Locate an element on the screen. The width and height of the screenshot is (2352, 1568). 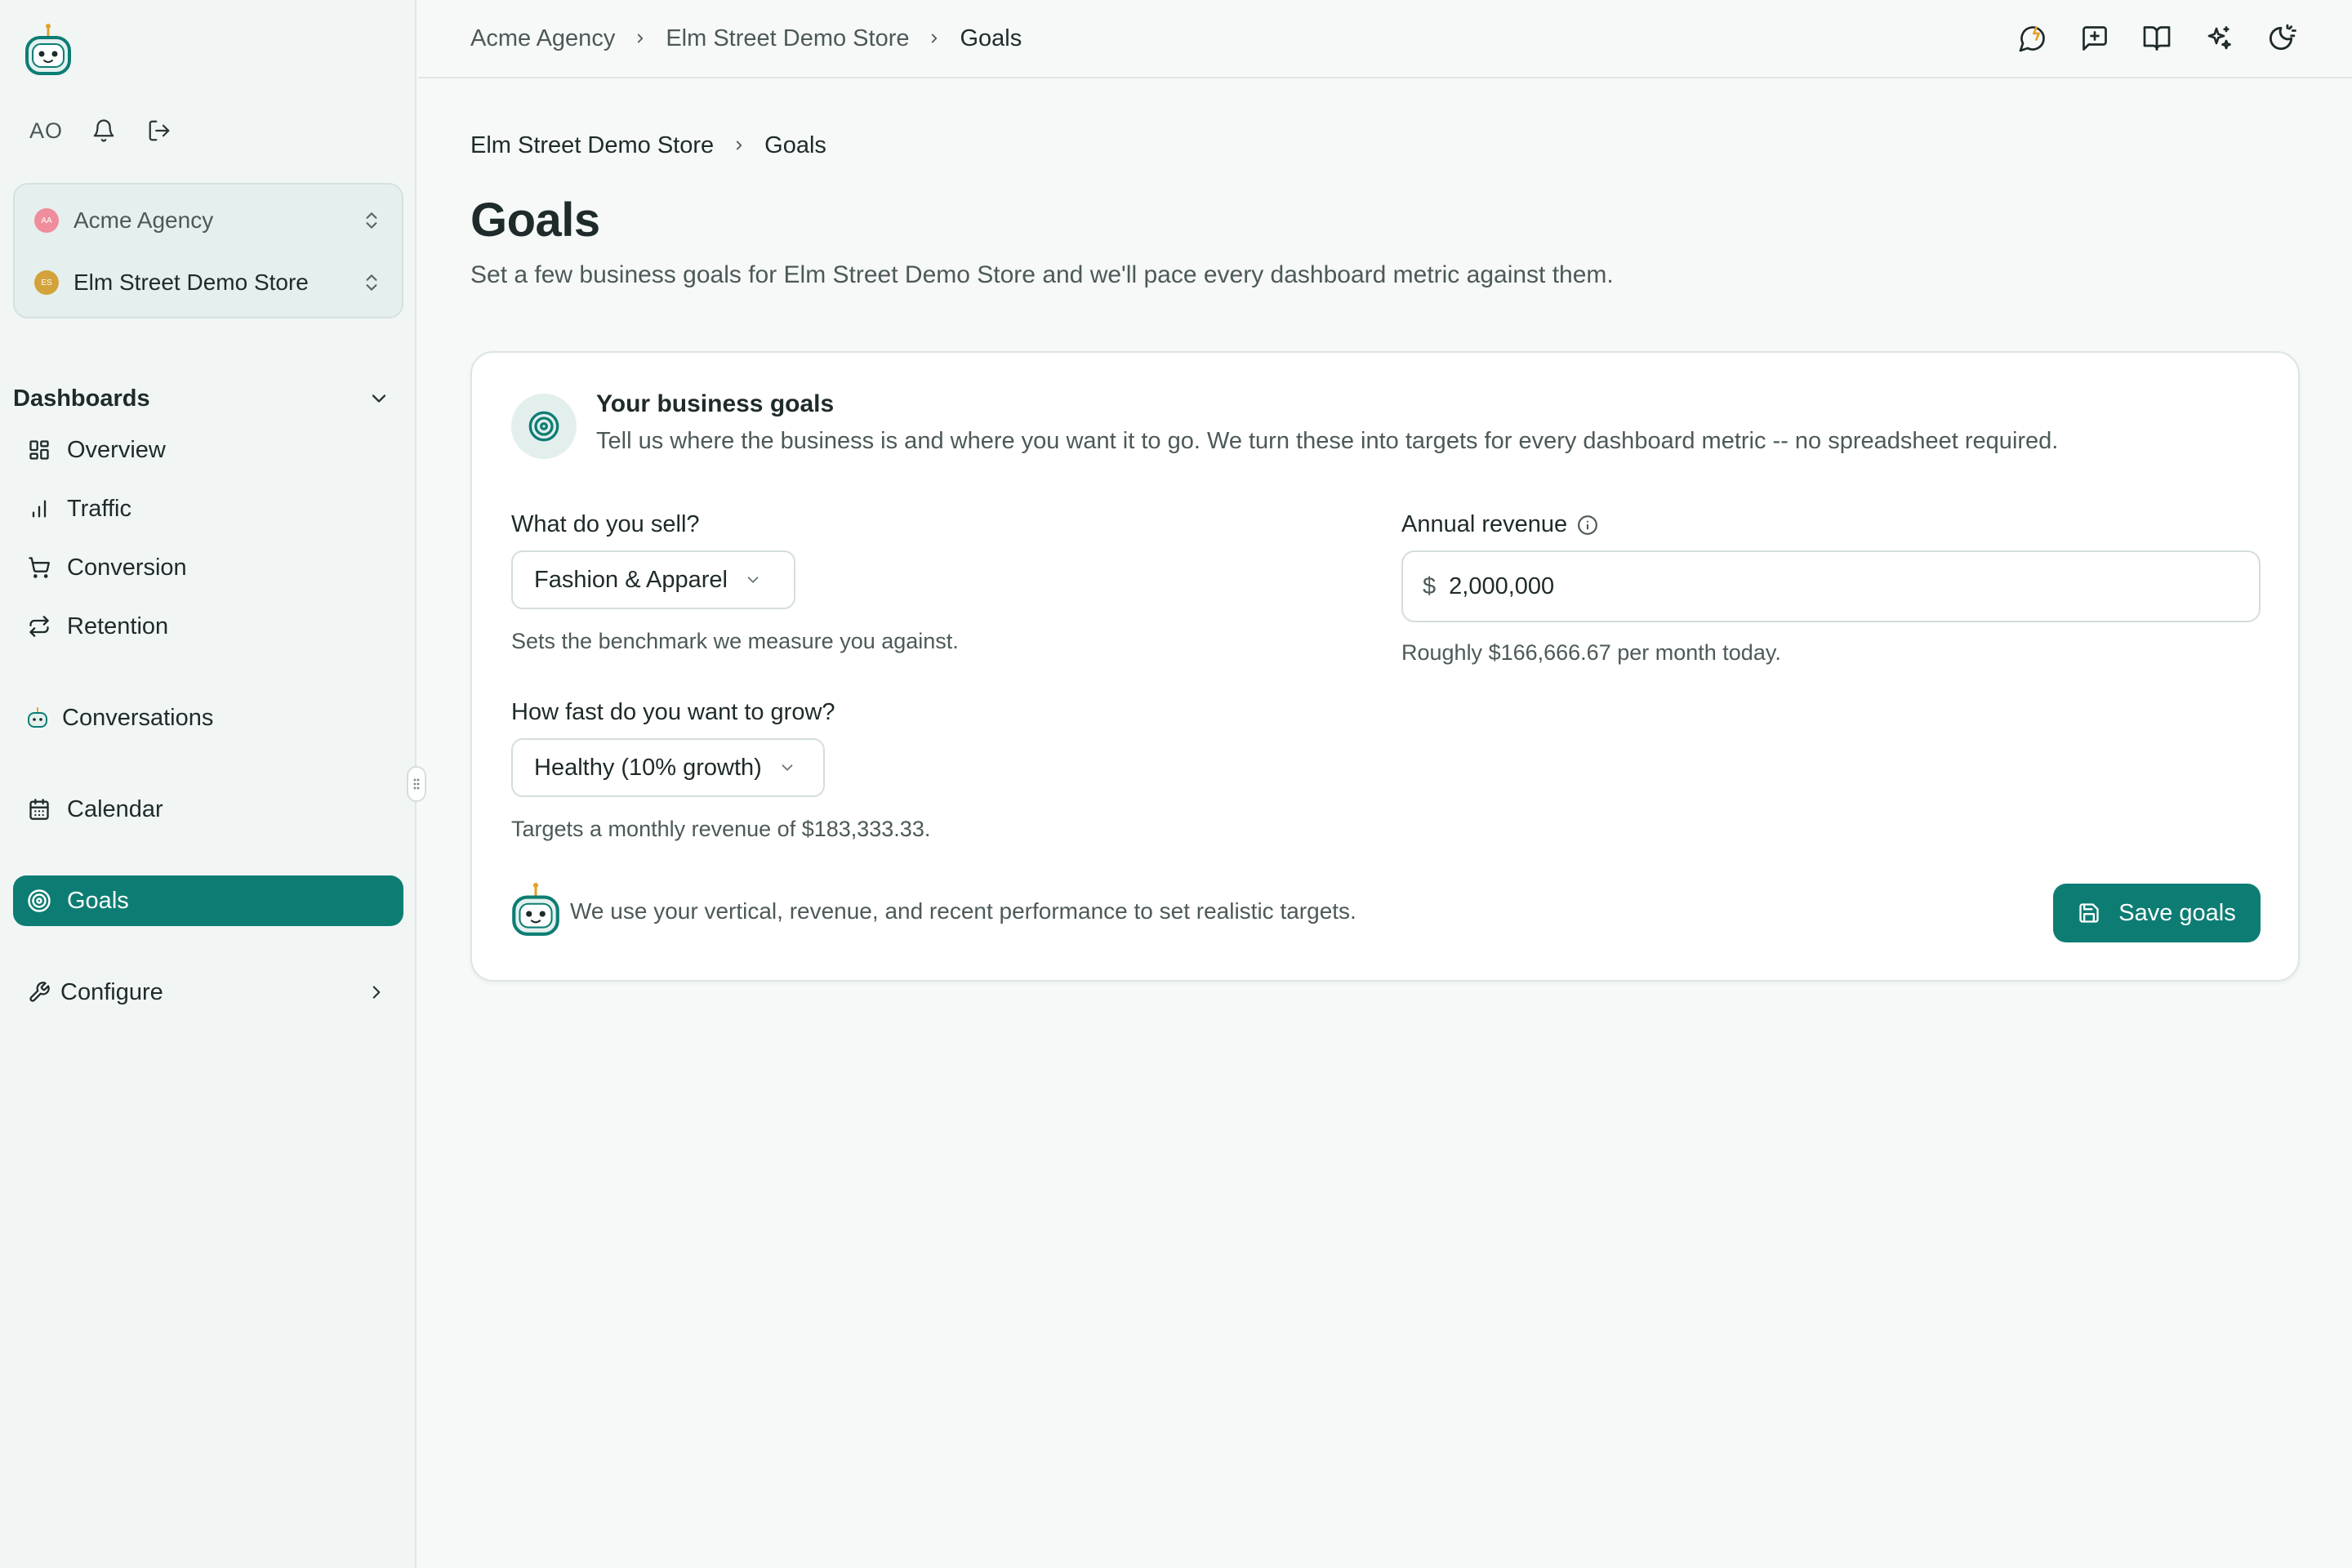
agency-avatar: AA is located at coordinates (46, 220).